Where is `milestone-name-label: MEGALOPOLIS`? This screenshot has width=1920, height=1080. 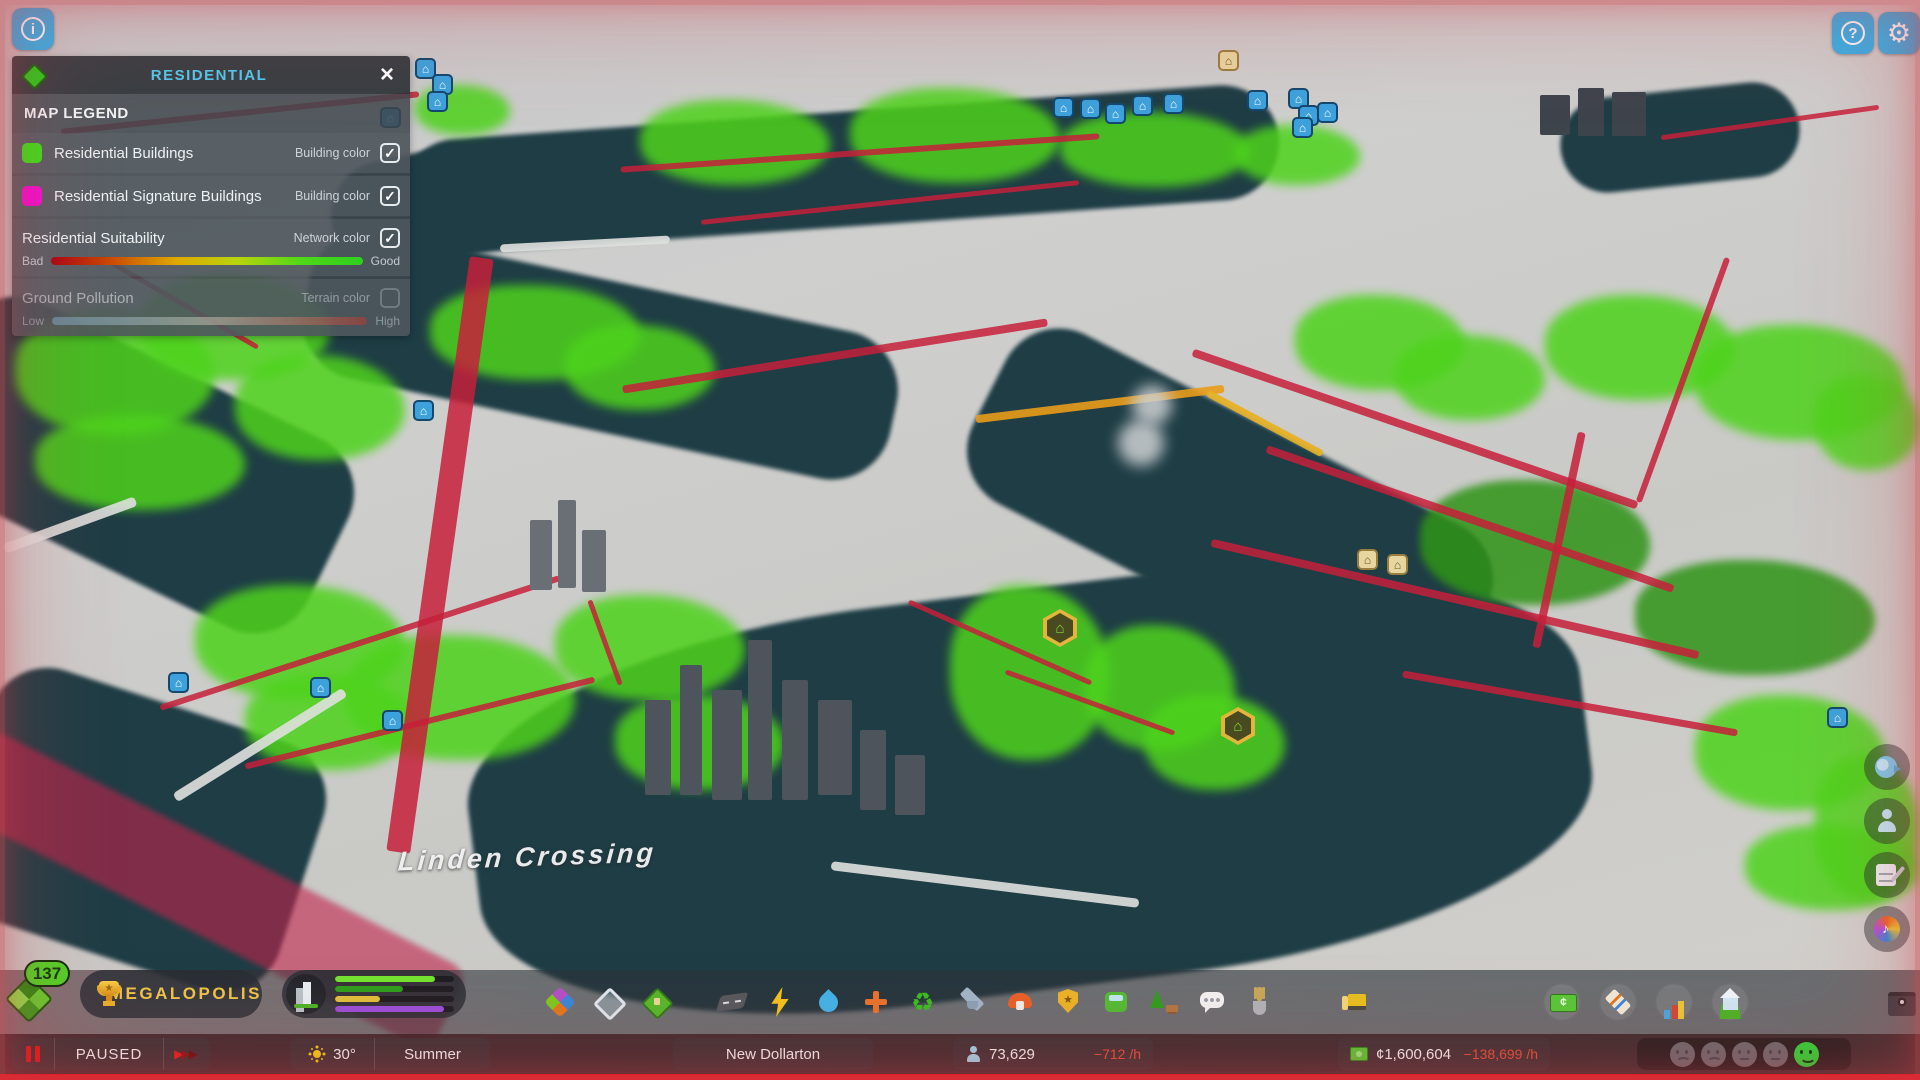
milestone-name-label: MEGALOPOLIS is located at coordinates (185, 993).